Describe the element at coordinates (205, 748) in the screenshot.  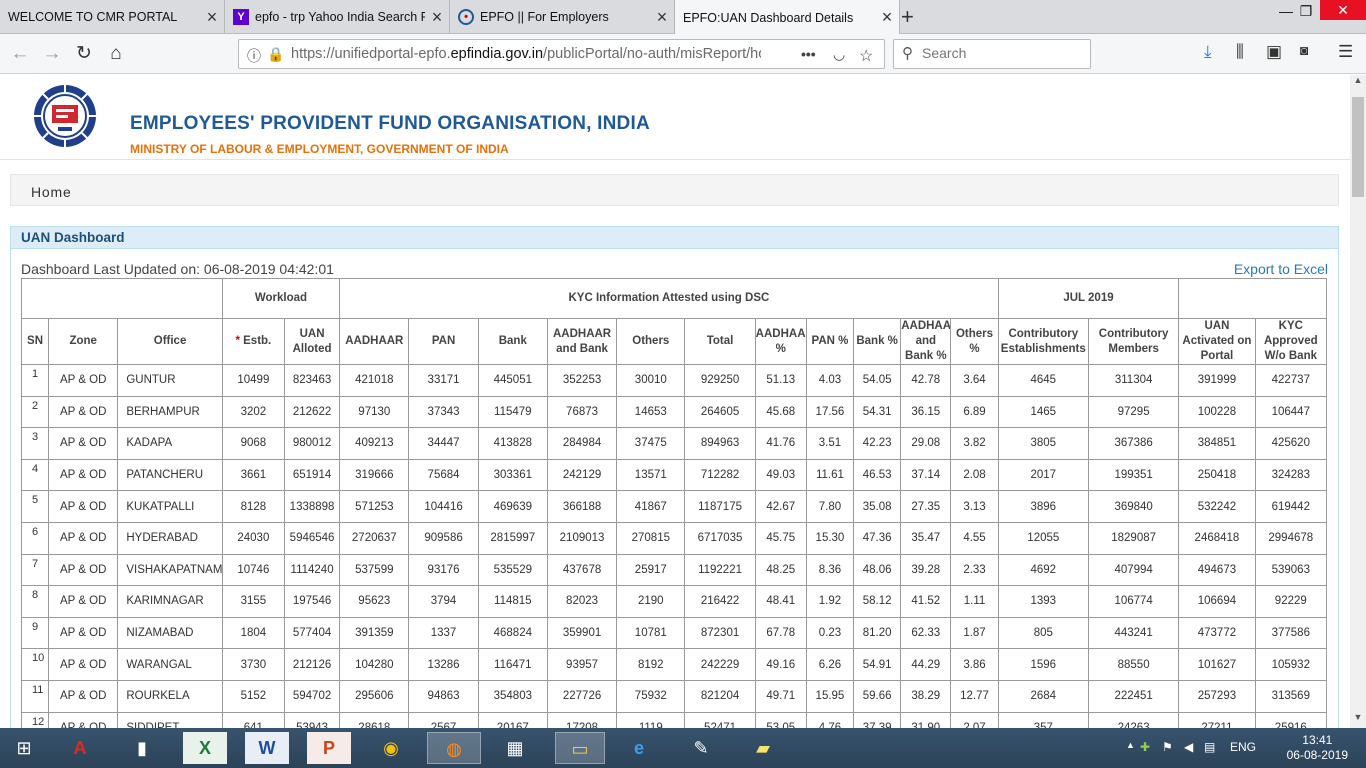
I see `excel-icon: X` at that location.